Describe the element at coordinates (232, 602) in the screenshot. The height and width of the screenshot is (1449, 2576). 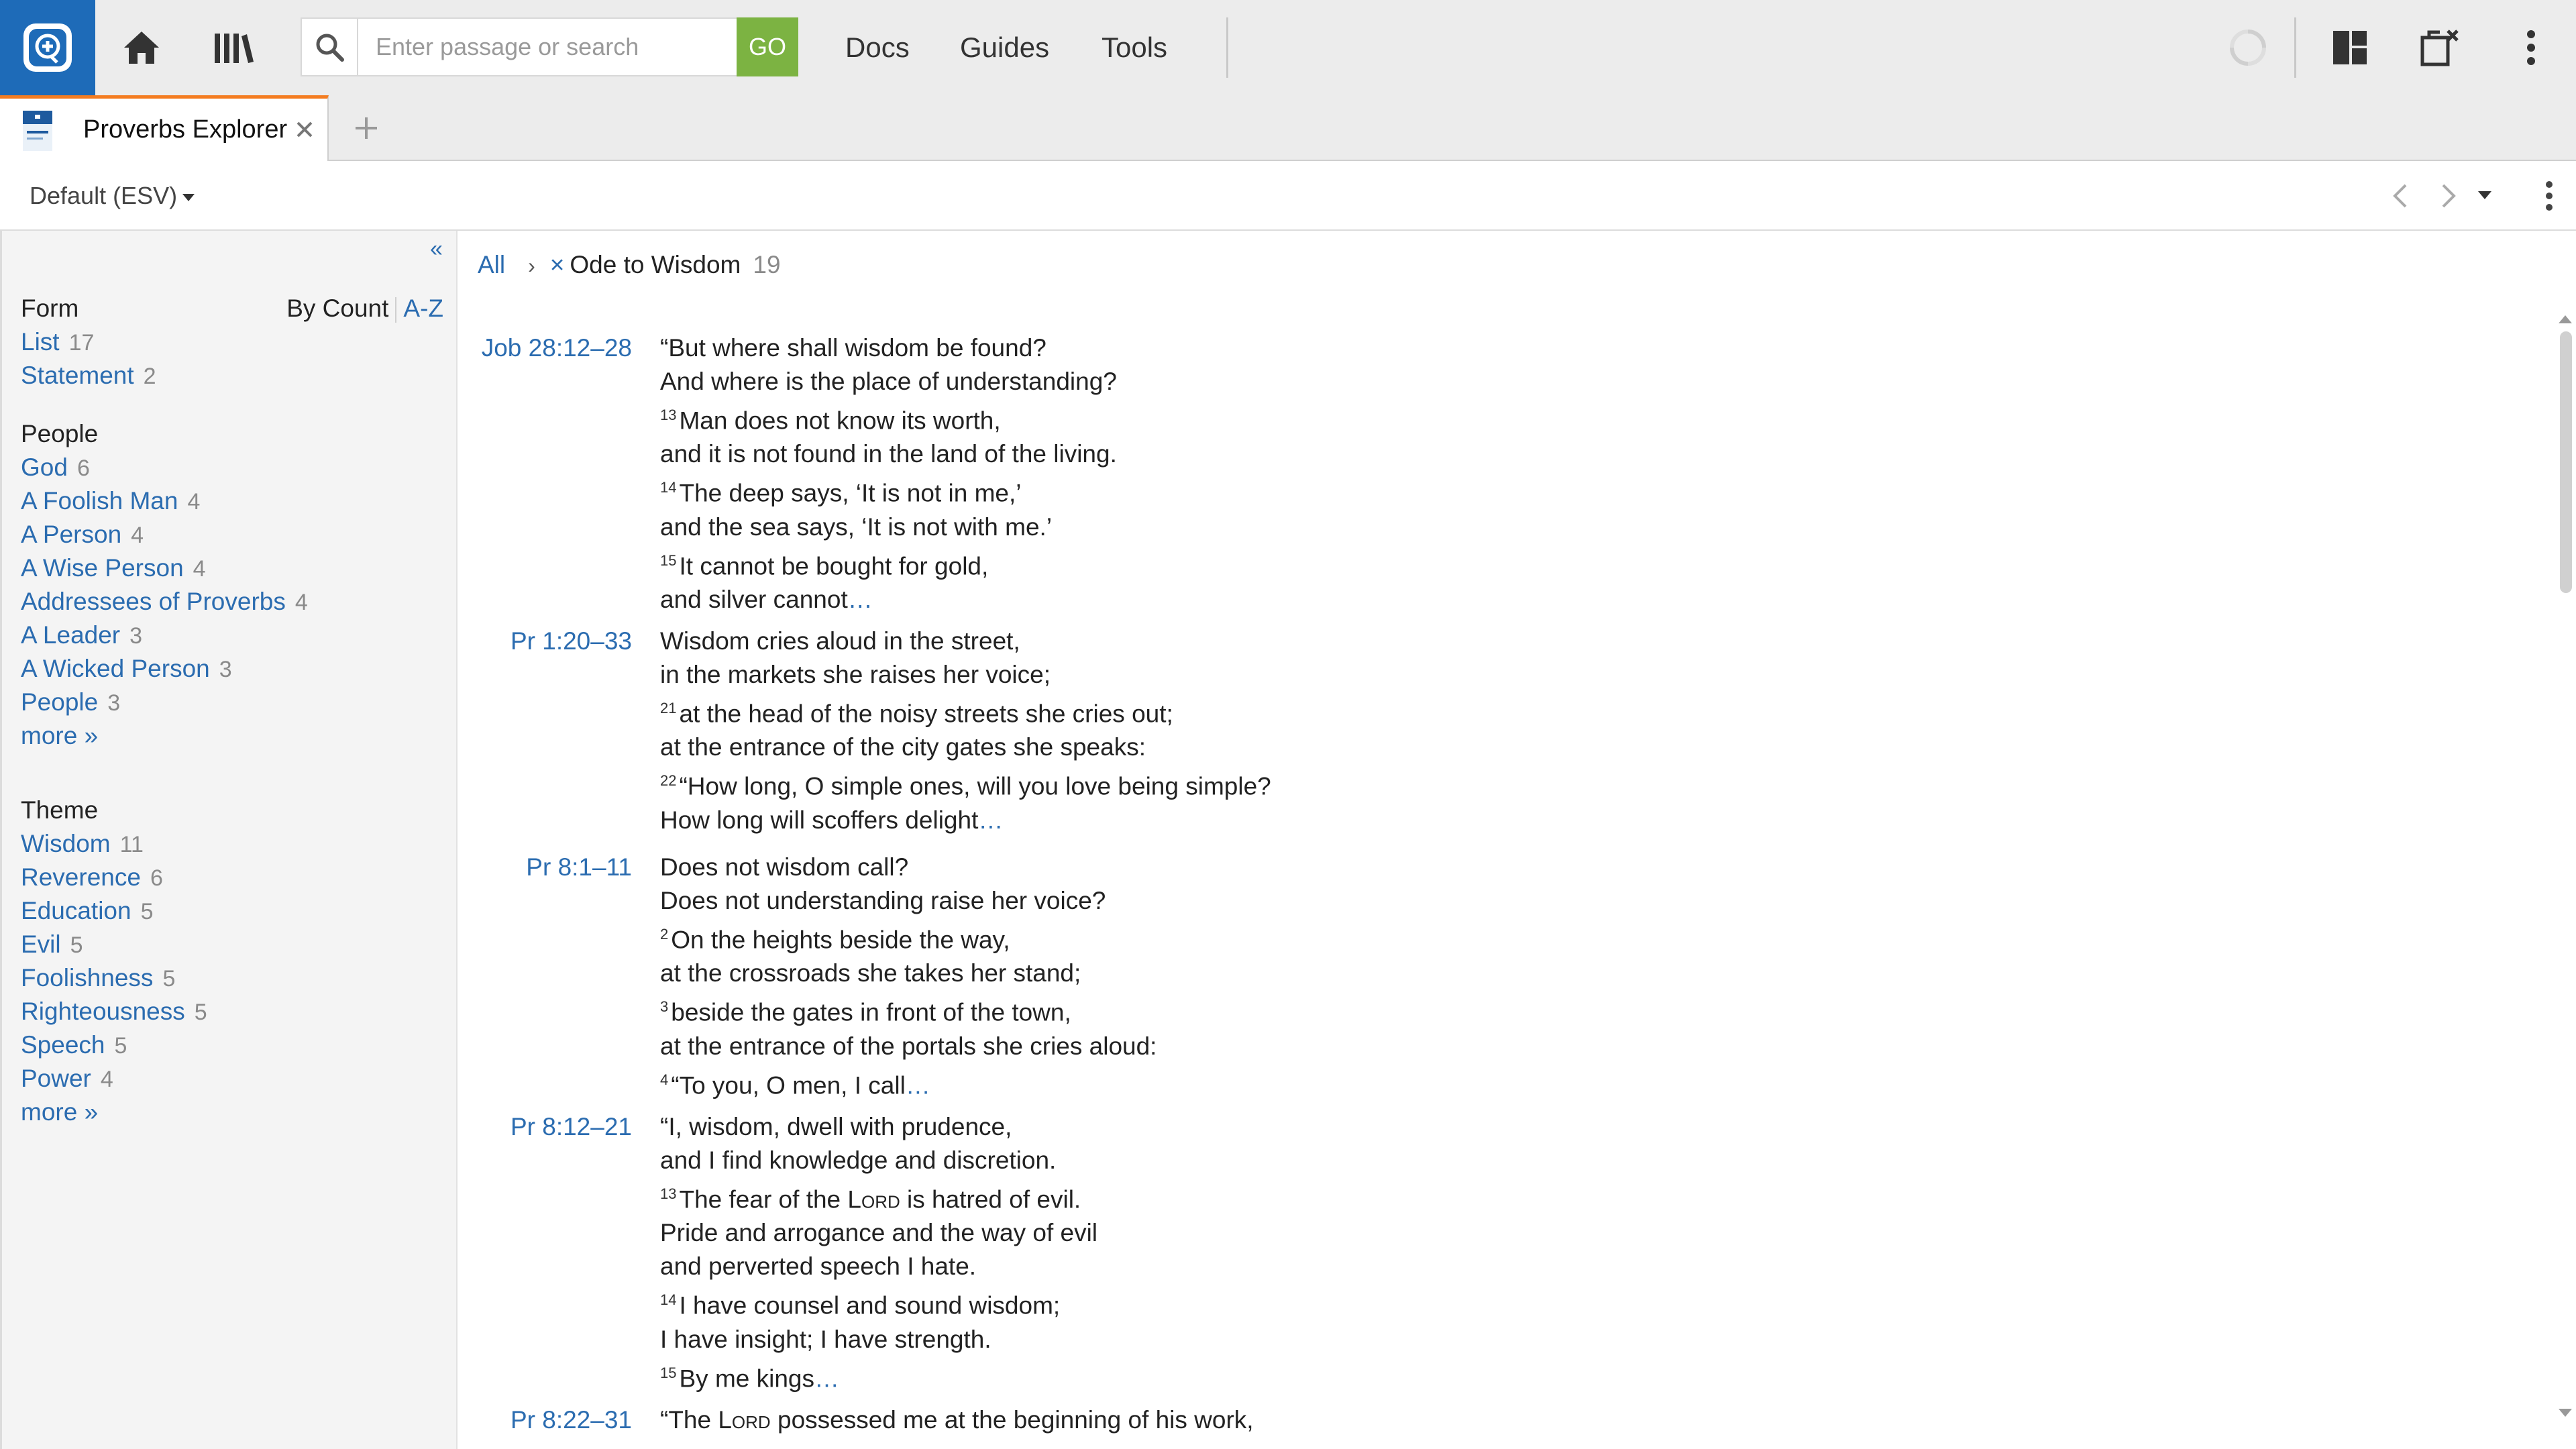
I see `facet-item: Addressees of Proverbs 4` at that location.